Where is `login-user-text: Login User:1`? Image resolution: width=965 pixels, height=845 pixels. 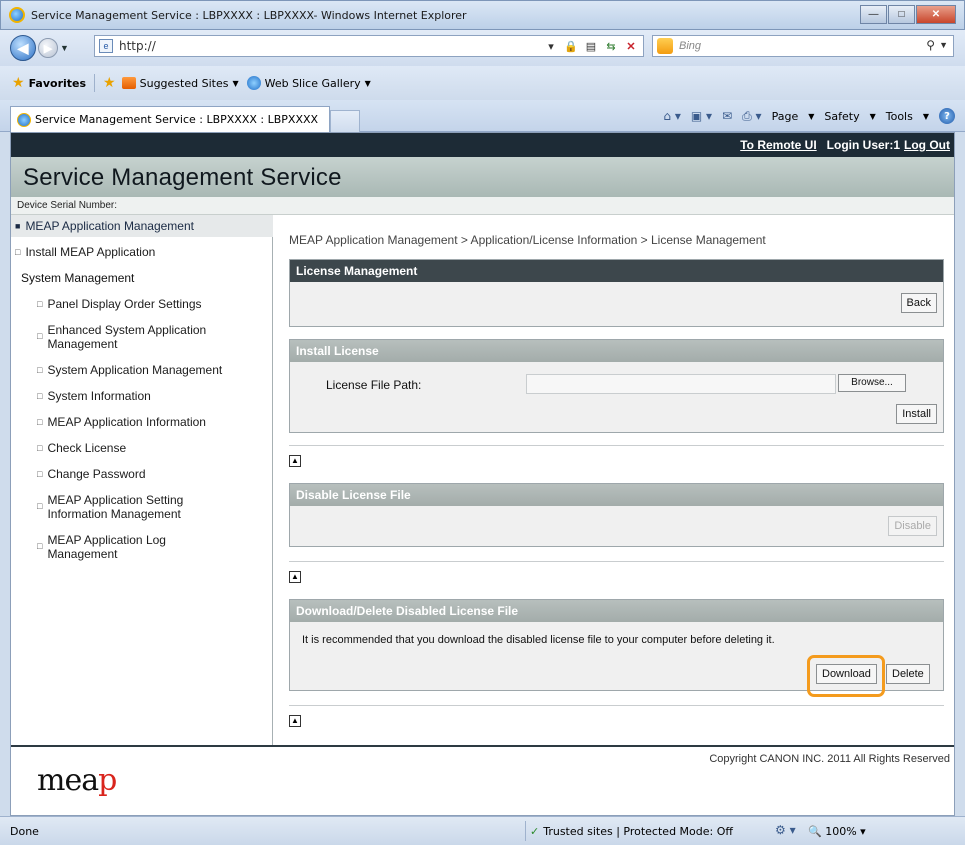
login-user-text: Login User:1 is located at coordinates (863, 145).